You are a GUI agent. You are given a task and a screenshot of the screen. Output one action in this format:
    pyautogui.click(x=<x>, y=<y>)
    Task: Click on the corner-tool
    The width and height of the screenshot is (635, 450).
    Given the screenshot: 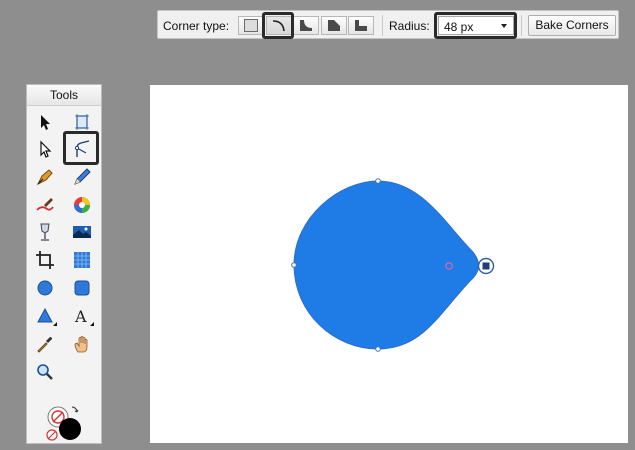 What is the action you would take?
    pyautogui.click(x=82, y=149)
    